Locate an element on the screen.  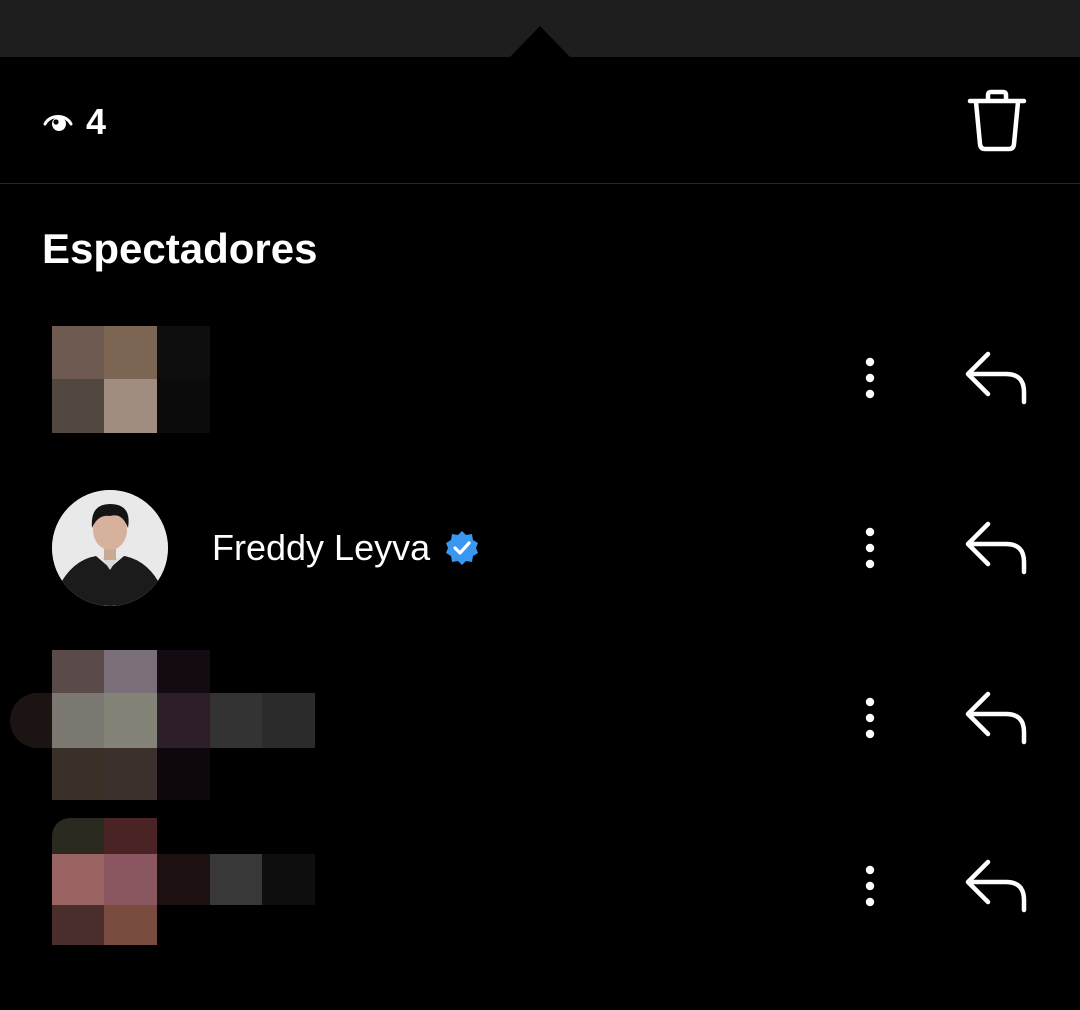
avatar is located at coordinates (110, 548).